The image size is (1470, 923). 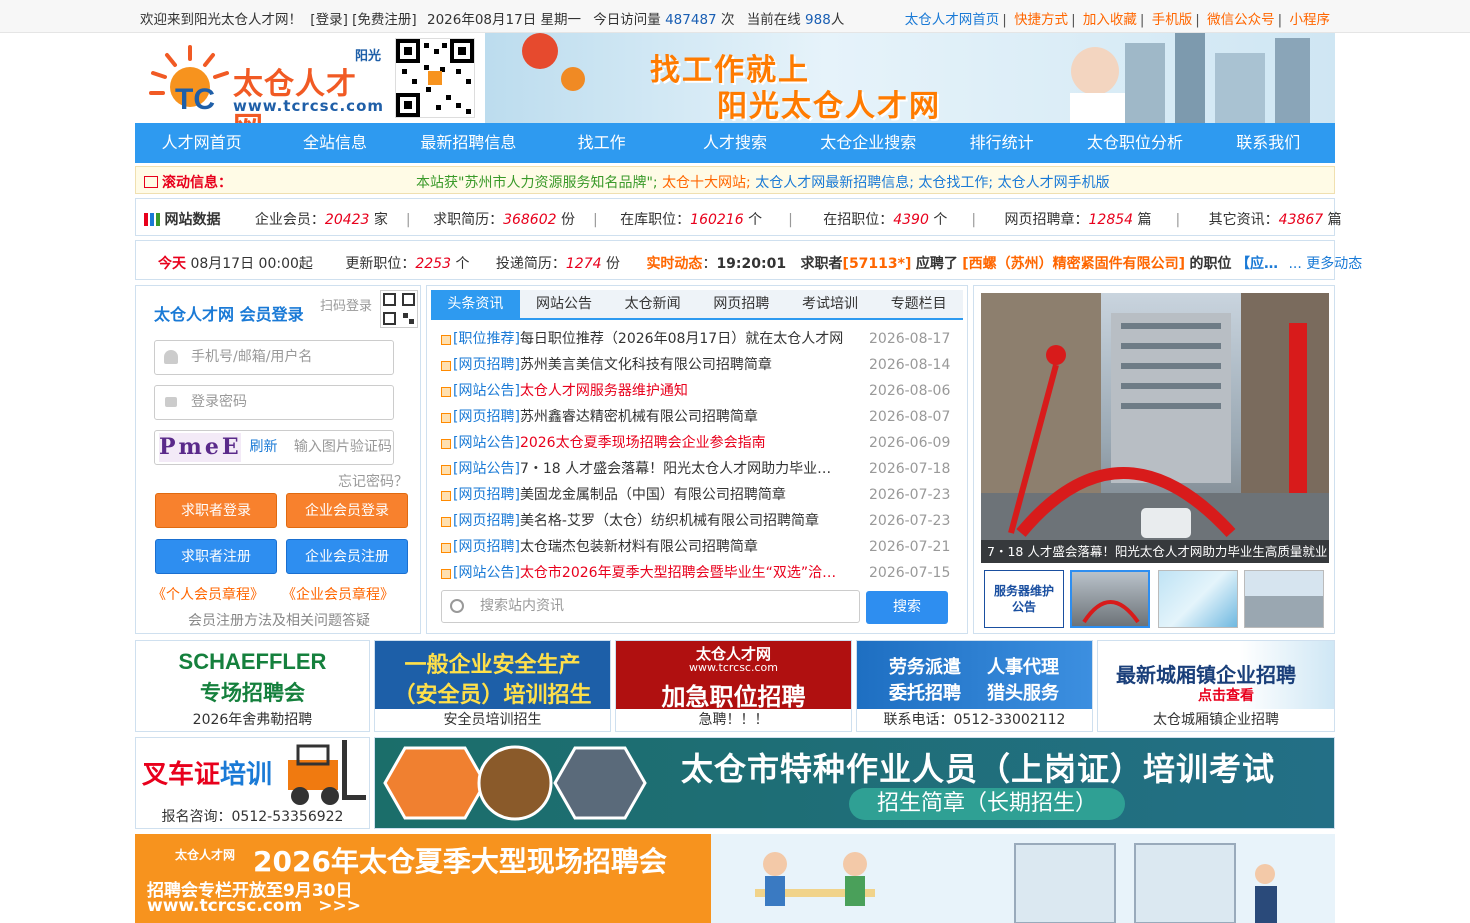 What do you see at coordinates (338, 594) in the screenshot?
I see `enterprise-rules-link: 《企业会员章程》` at bounding box center [338, 594].